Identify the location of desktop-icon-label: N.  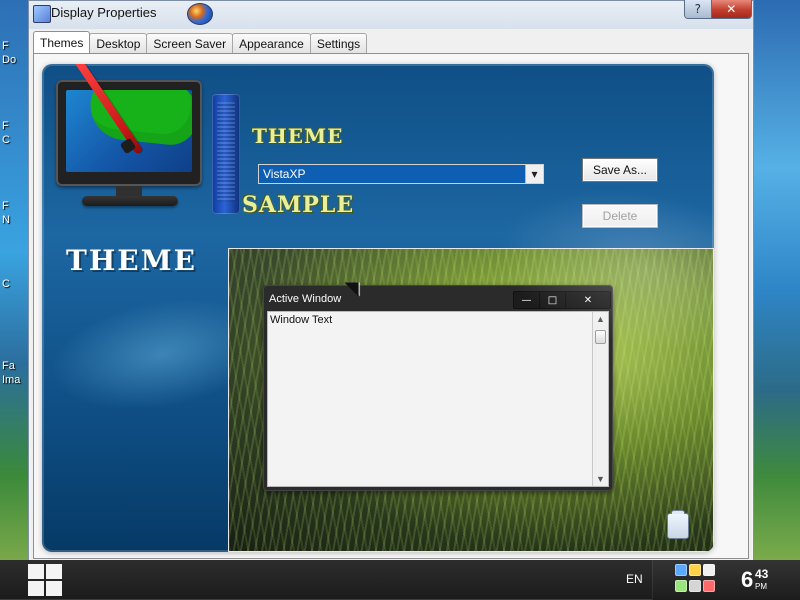
(6, 220).